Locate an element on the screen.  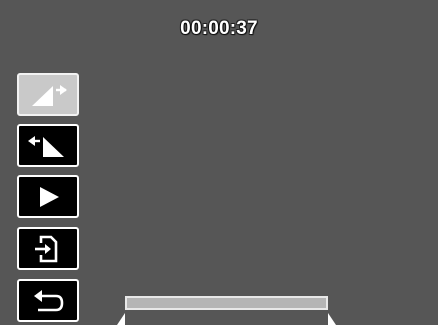
trim-start-button is located at coordinates (48, 145).